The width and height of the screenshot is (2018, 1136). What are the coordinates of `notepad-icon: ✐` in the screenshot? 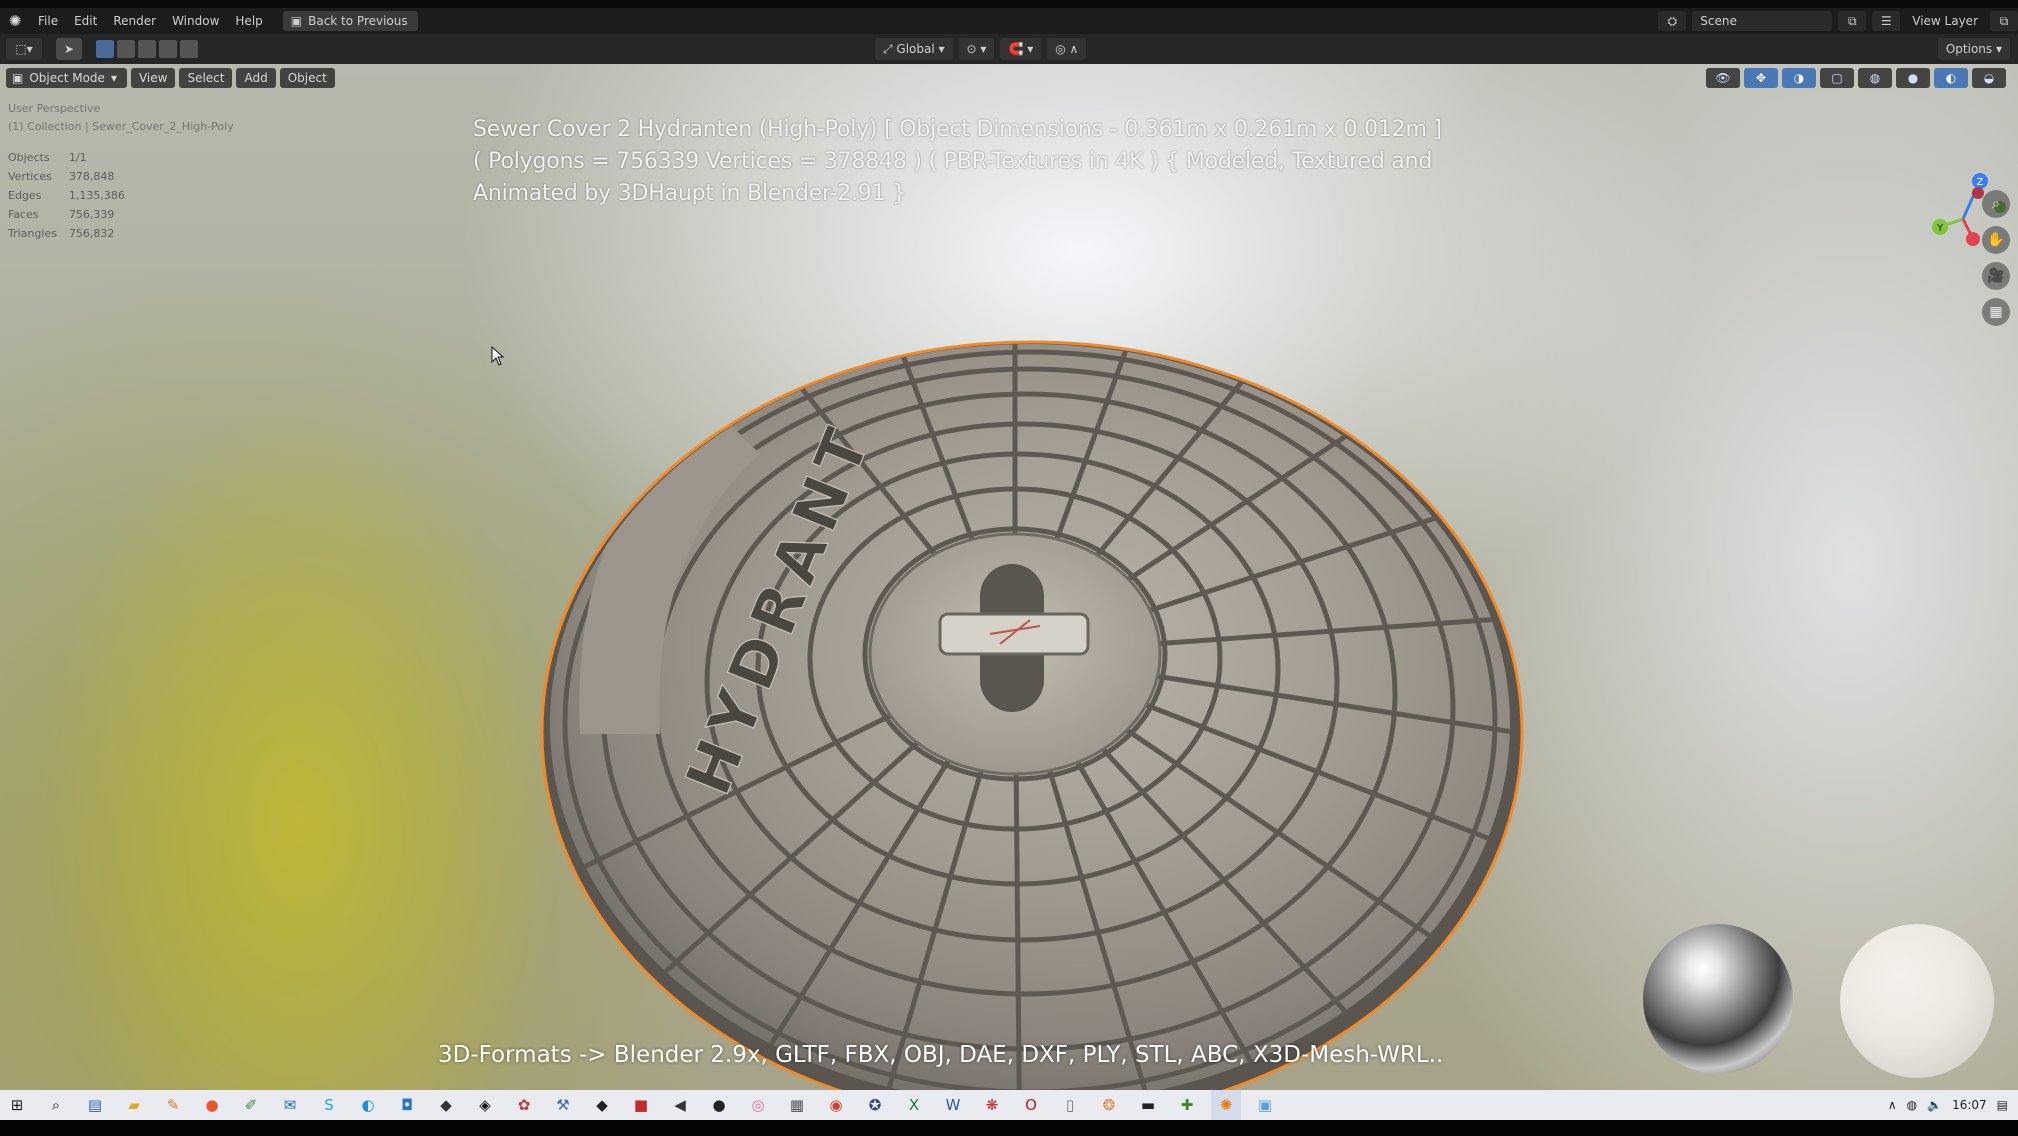 It's located at (251, 1105).